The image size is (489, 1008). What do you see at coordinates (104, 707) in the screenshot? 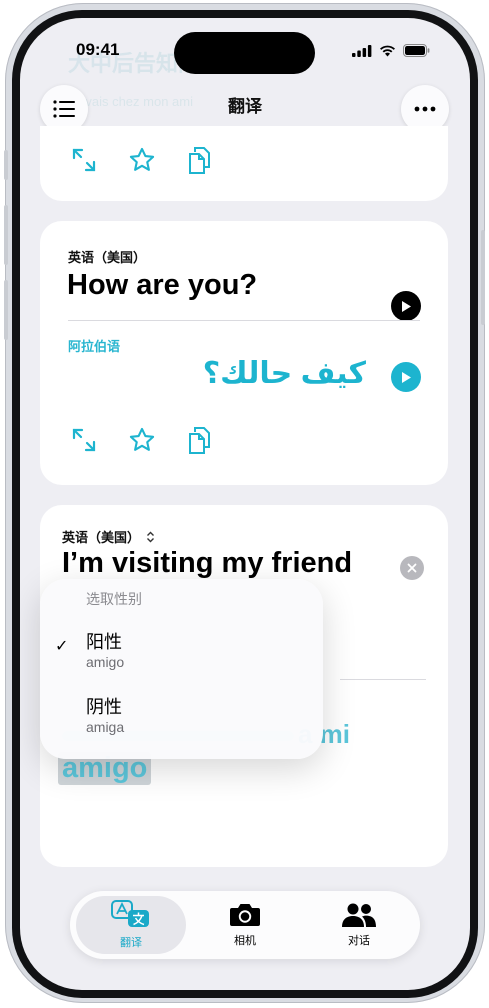
I see `option-title: 阴性` at bounding box center [104, 707].